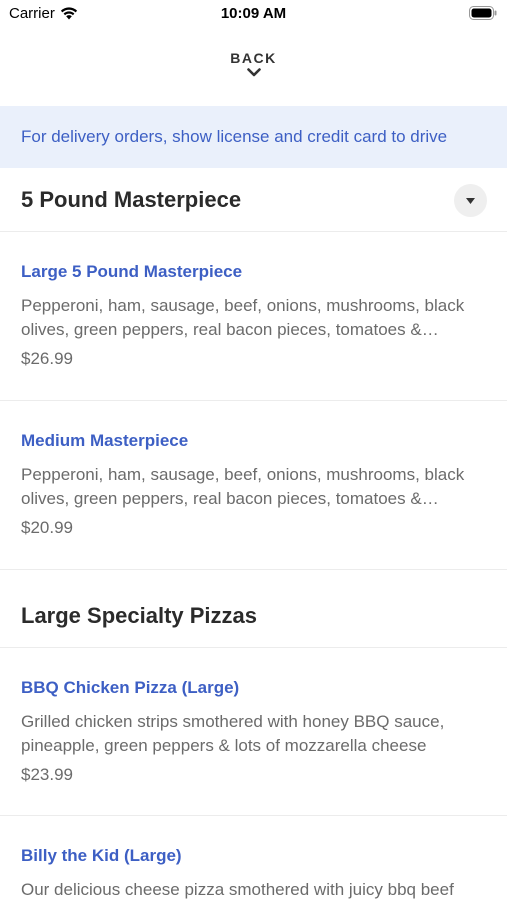 Image resolution: width=507 pixels, height=902 pixels. I want to click on section-header-large-specialty-pizzas: Large Specialty Pizzas, so click(253, 616).